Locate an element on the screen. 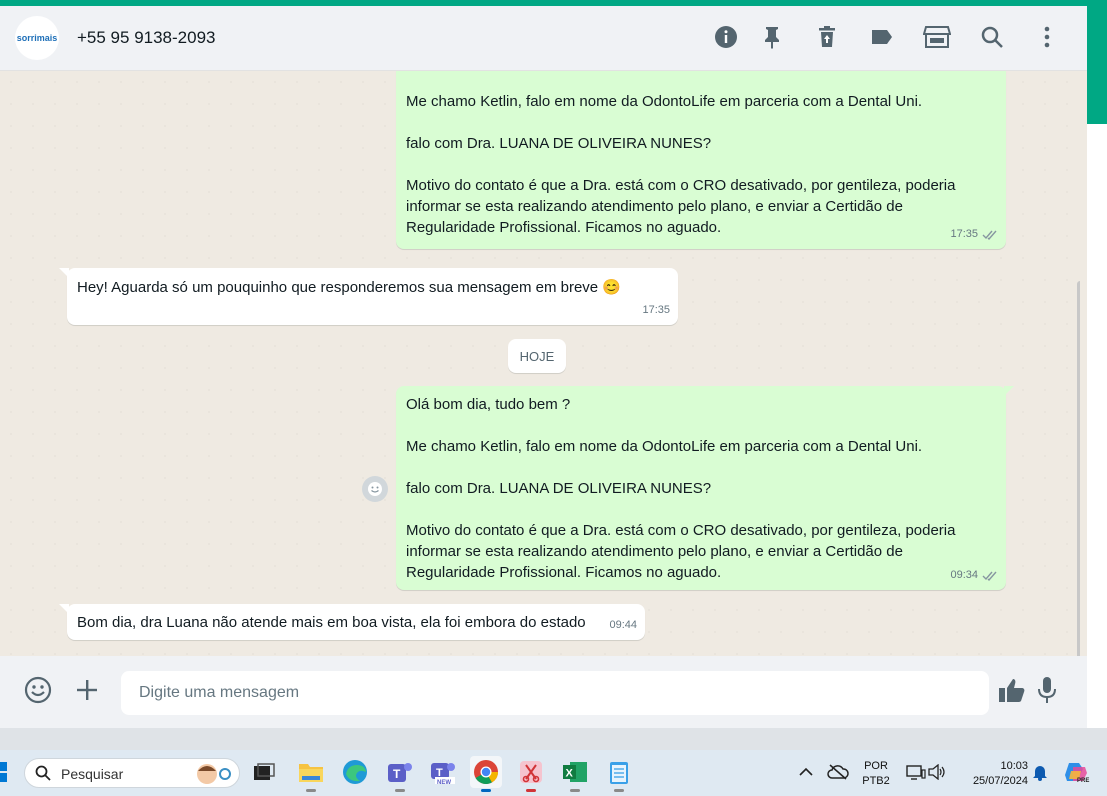  info-icon is located at coordinates (726, 37).